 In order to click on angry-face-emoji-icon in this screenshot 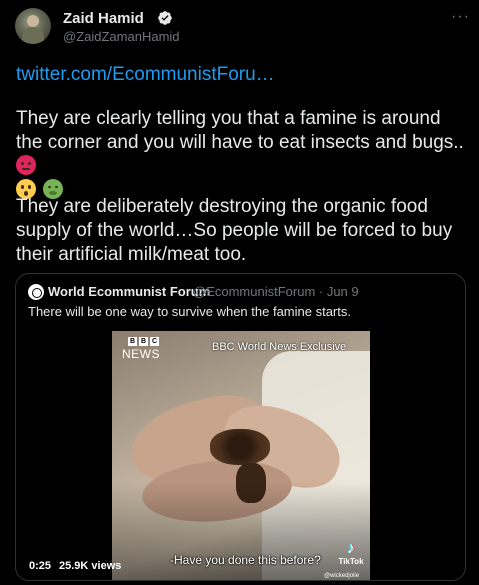, I will do `click(26, 165)`.